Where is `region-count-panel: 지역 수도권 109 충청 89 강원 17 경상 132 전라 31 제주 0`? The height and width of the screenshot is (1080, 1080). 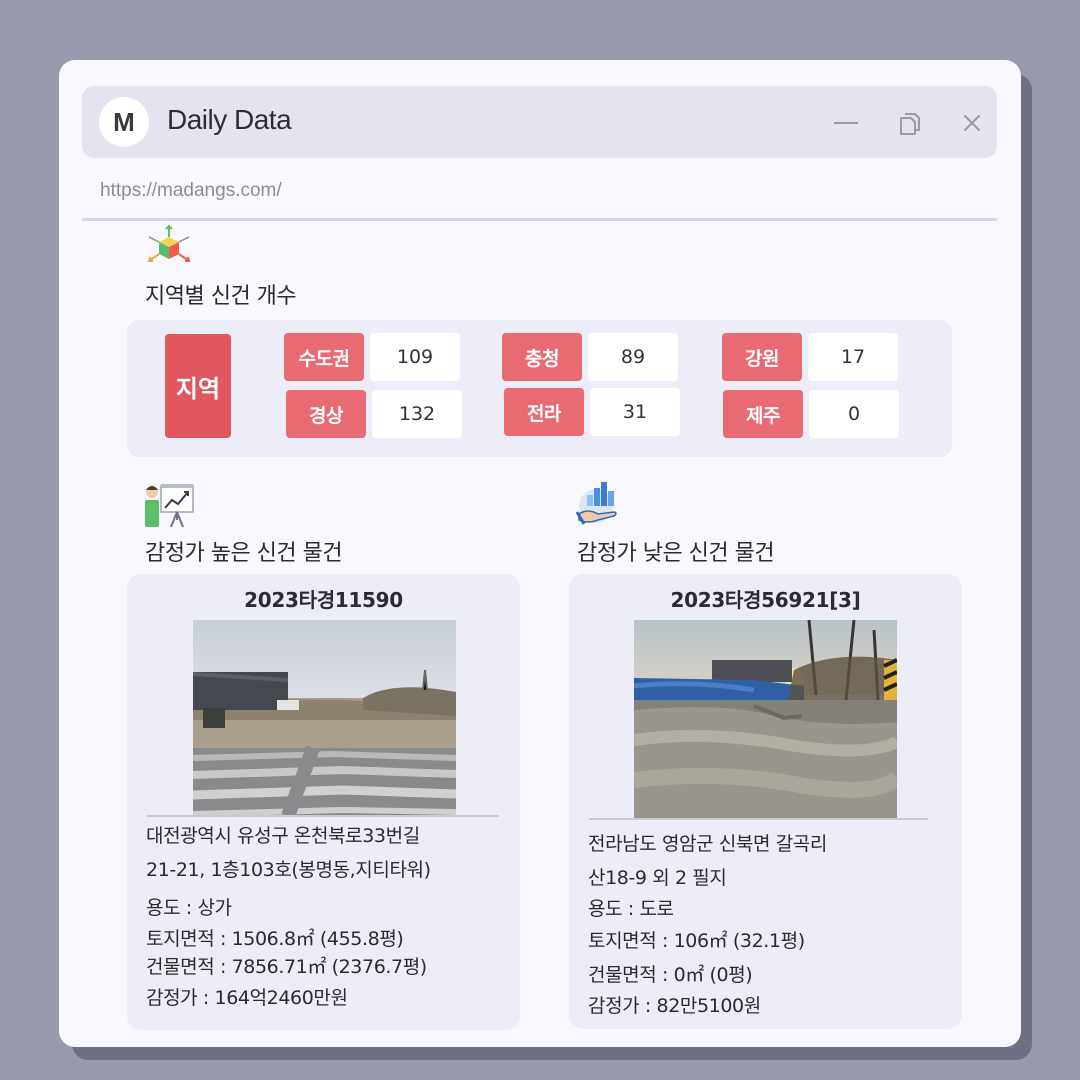 region-count-panel: 지역 수도권 109 충청 89 강원 17 경상 132 전라 31 제주 0 is located at coordinates (539, 388).